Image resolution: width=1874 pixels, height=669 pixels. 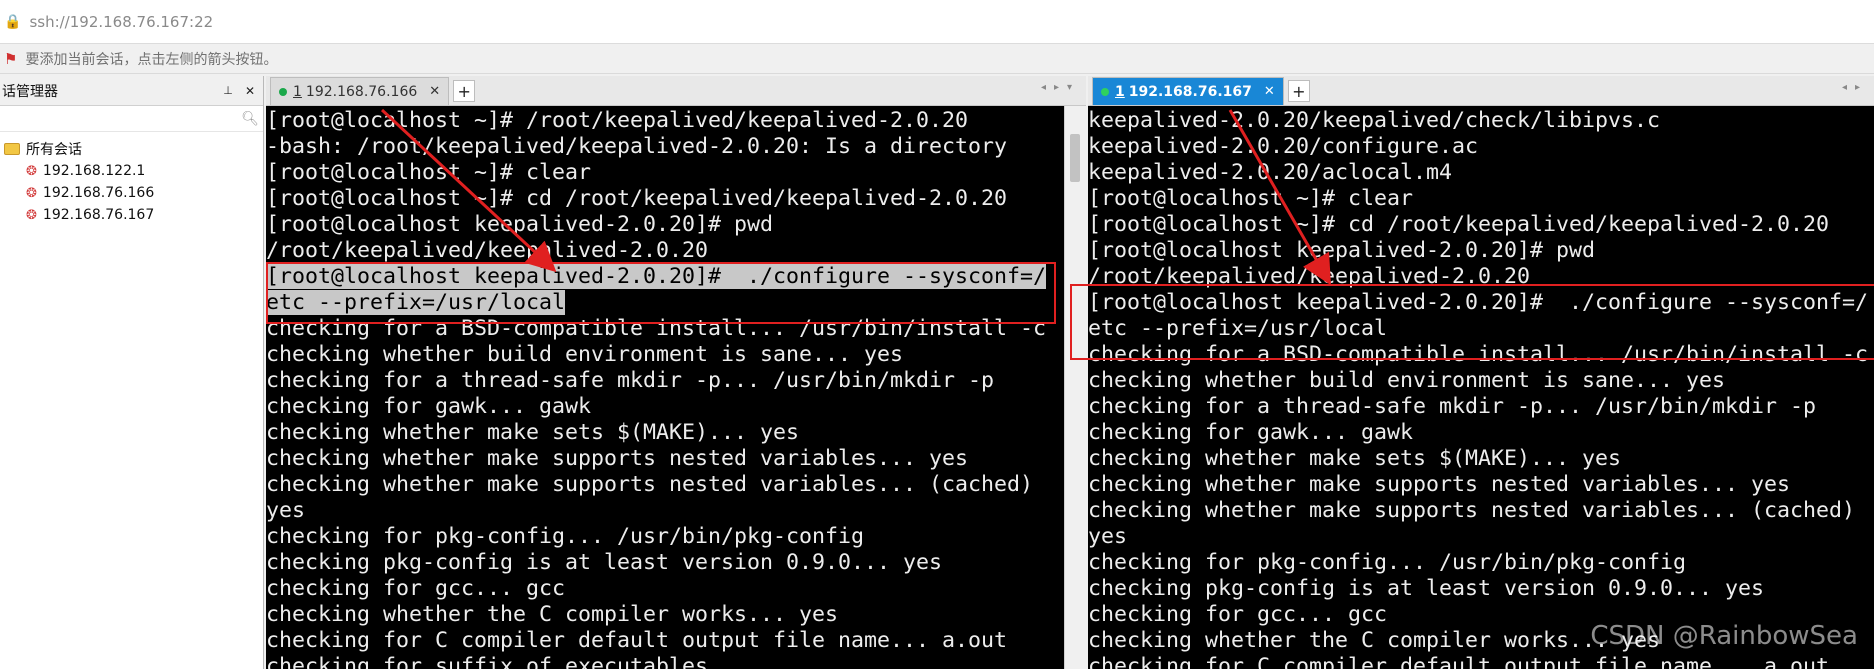 What do you see at coordinates (676, 91) in the screenshot?
I see `left-tab-bar: 1 192.168.76.166 ✕ + ◂▸▾` at bounding box center [676, 91].